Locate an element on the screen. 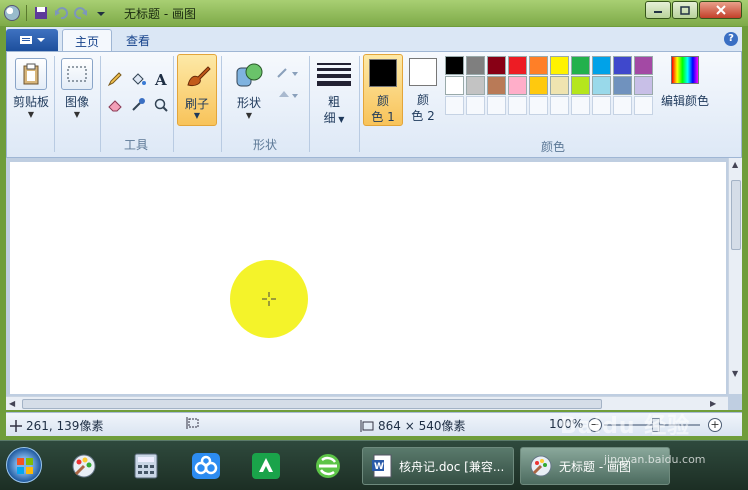  menu-icon is located at coordinates (26, 40).